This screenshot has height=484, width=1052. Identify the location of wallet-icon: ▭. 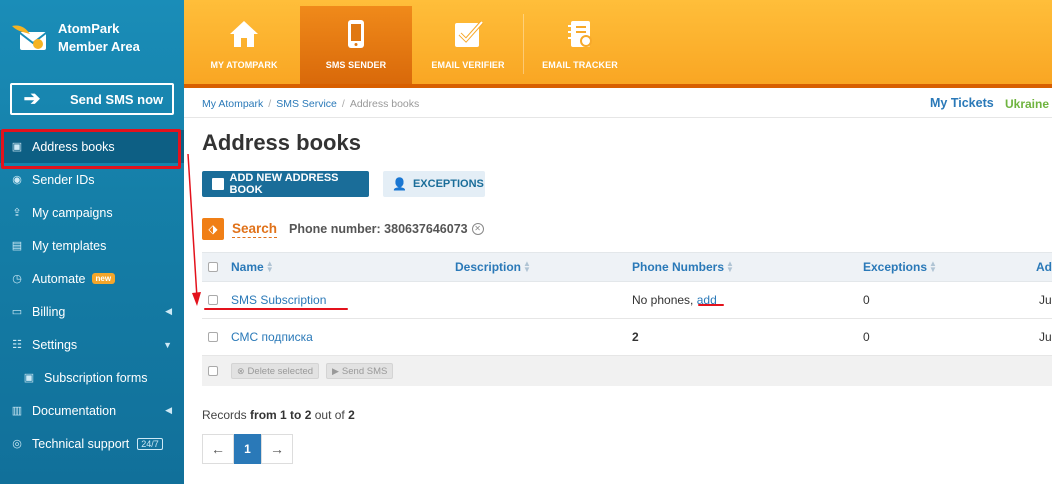
(17, 312).